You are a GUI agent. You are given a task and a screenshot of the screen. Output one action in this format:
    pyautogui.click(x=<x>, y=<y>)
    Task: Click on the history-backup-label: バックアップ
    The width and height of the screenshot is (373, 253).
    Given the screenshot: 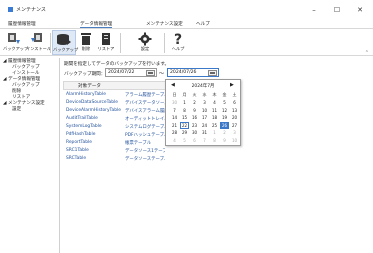 What is the action you would take?
    pyautogui.click(x=16, y=48)
    